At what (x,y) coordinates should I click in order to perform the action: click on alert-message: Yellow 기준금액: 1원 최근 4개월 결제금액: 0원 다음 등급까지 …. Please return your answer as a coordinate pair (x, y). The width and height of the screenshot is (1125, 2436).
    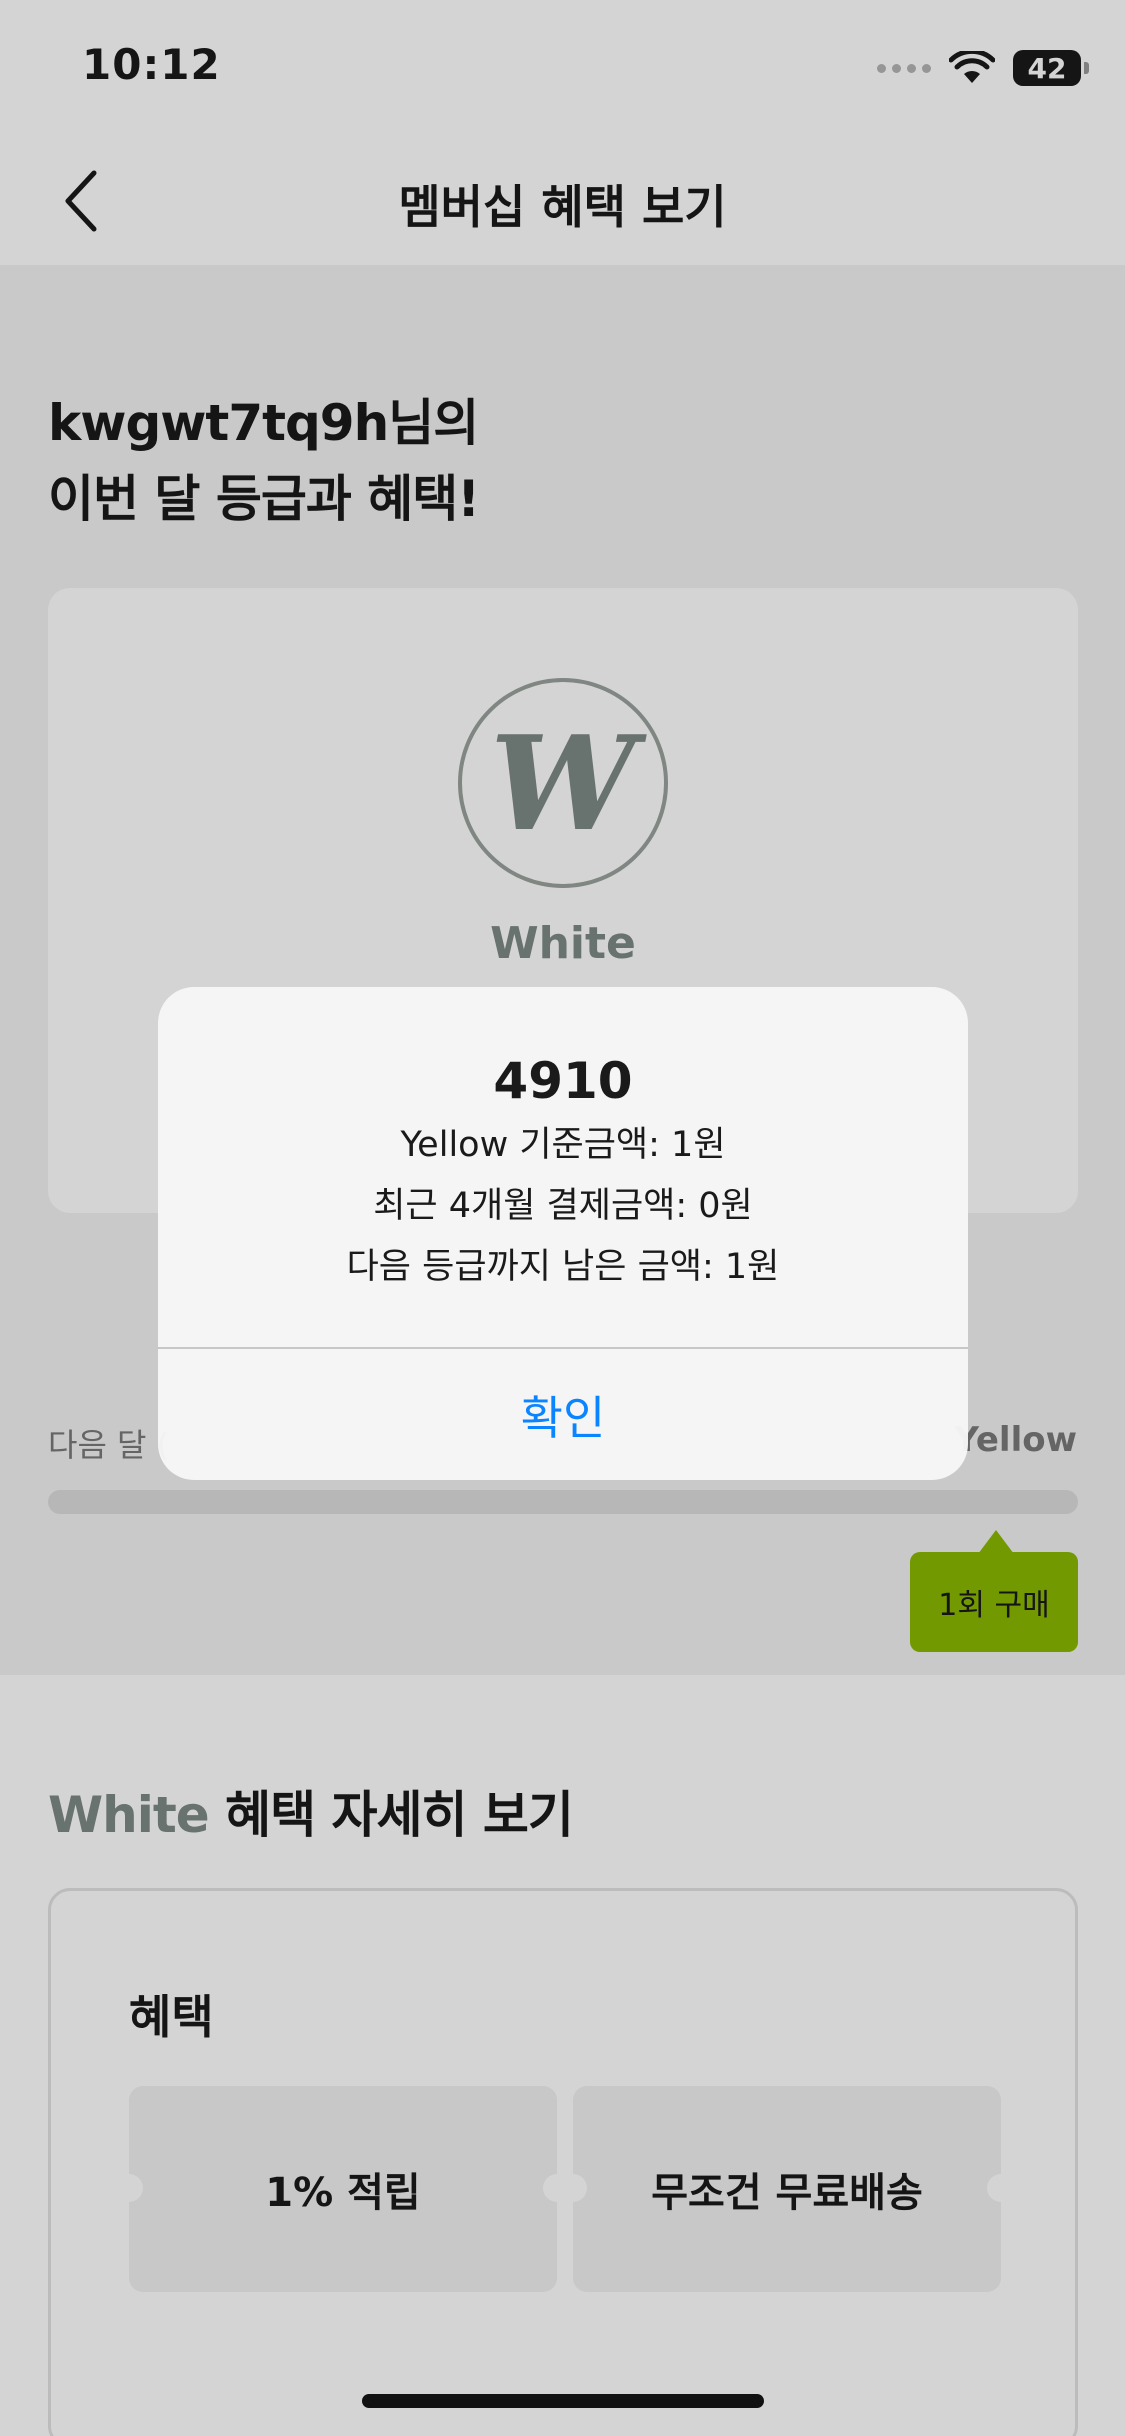
    Looking at the image, I should click on (563, 1206).